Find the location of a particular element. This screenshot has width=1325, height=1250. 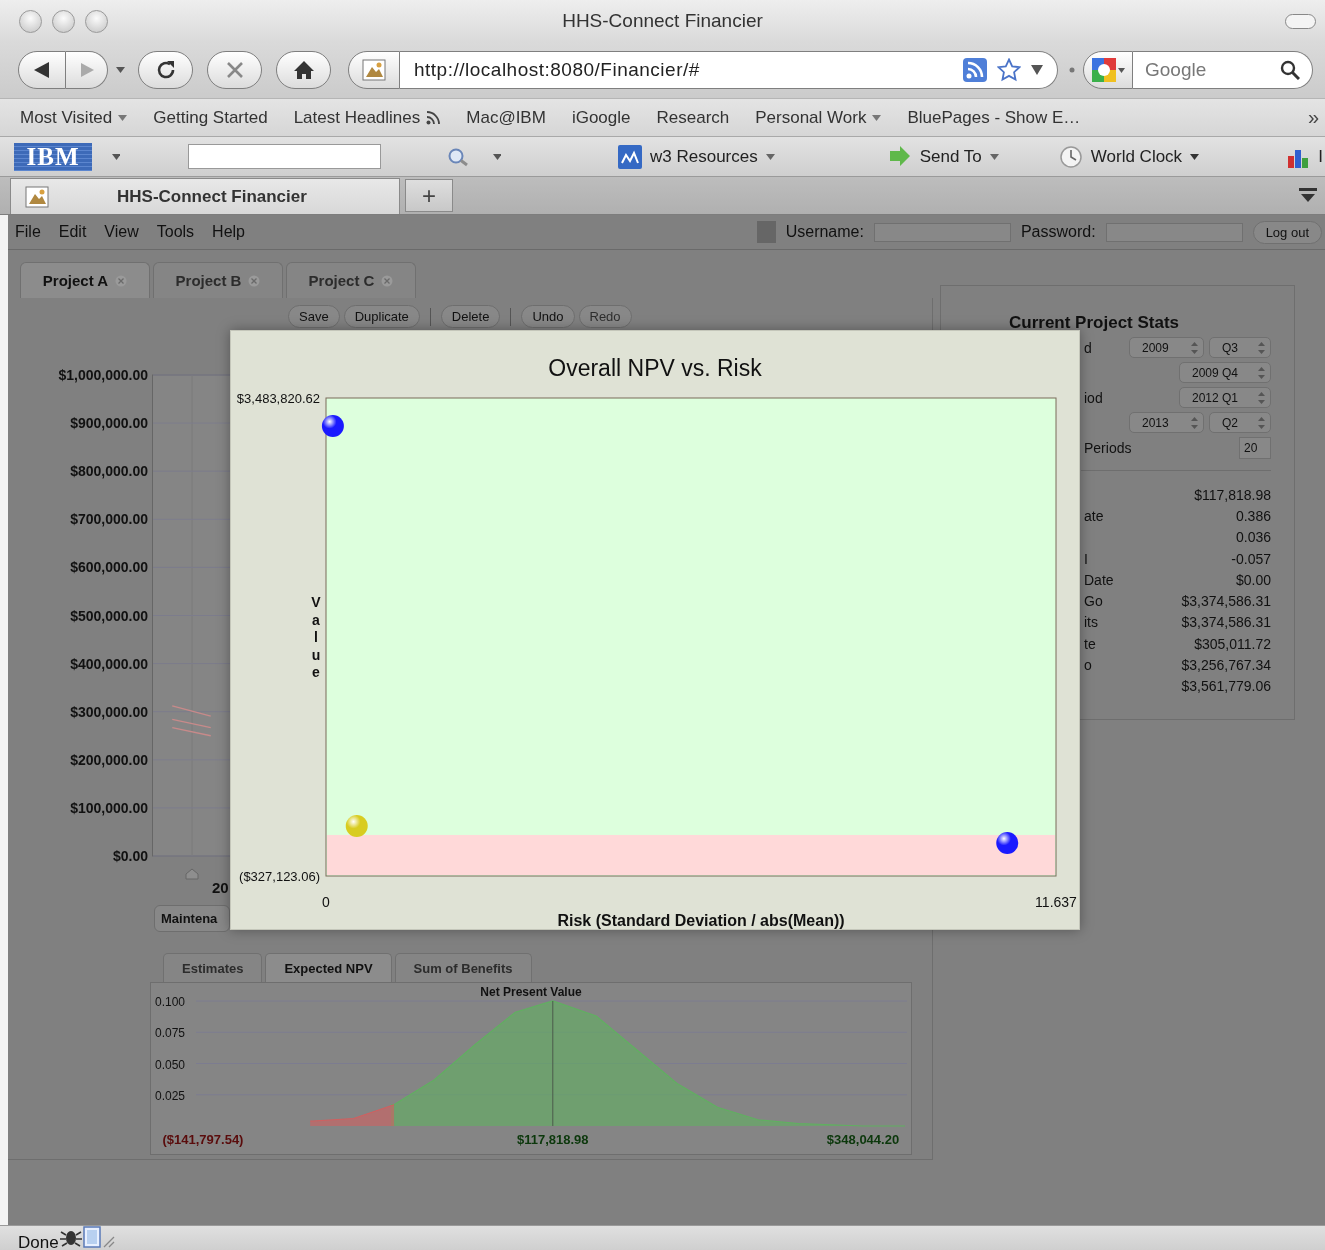

maintenance-button: Maintena is located at coordinates (192, 918).